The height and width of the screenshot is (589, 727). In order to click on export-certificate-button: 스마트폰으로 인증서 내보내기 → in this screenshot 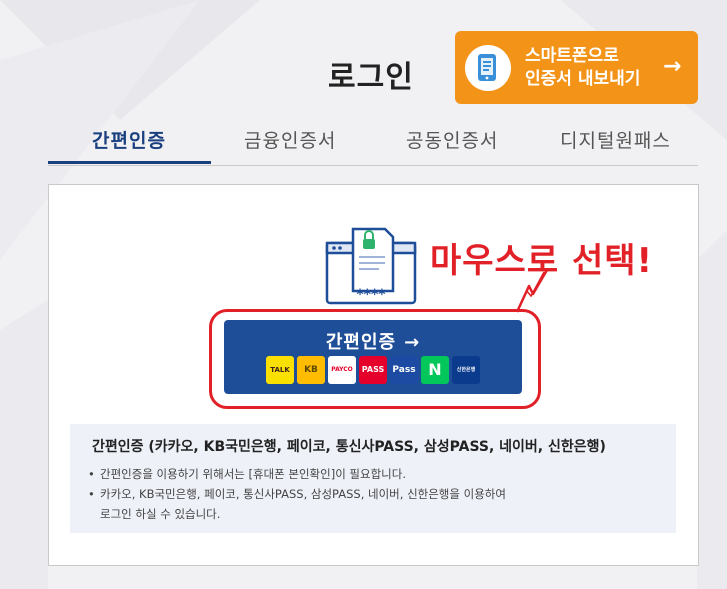, I will do `click(576, 67)`.